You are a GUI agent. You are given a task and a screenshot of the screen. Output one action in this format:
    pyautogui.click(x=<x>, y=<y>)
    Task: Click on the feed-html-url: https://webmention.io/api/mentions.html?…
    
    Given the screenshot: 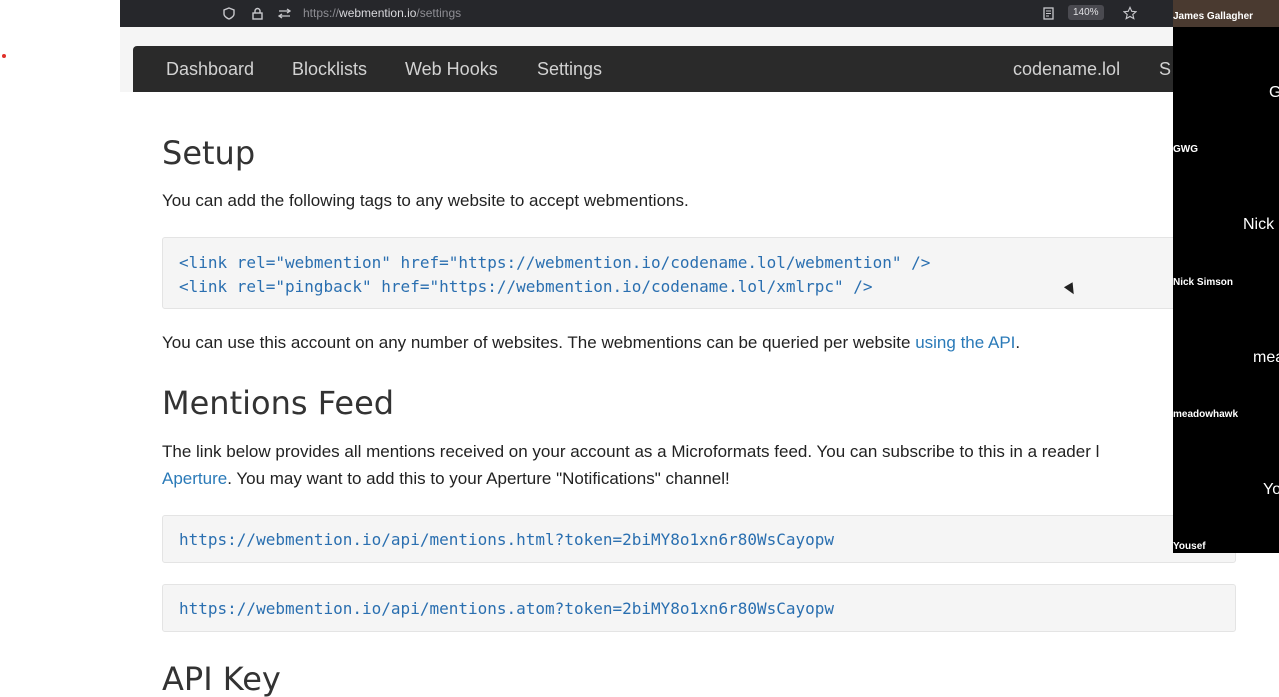 What is the action you would take?
    pyautogui.click(x=699, y=534)
    